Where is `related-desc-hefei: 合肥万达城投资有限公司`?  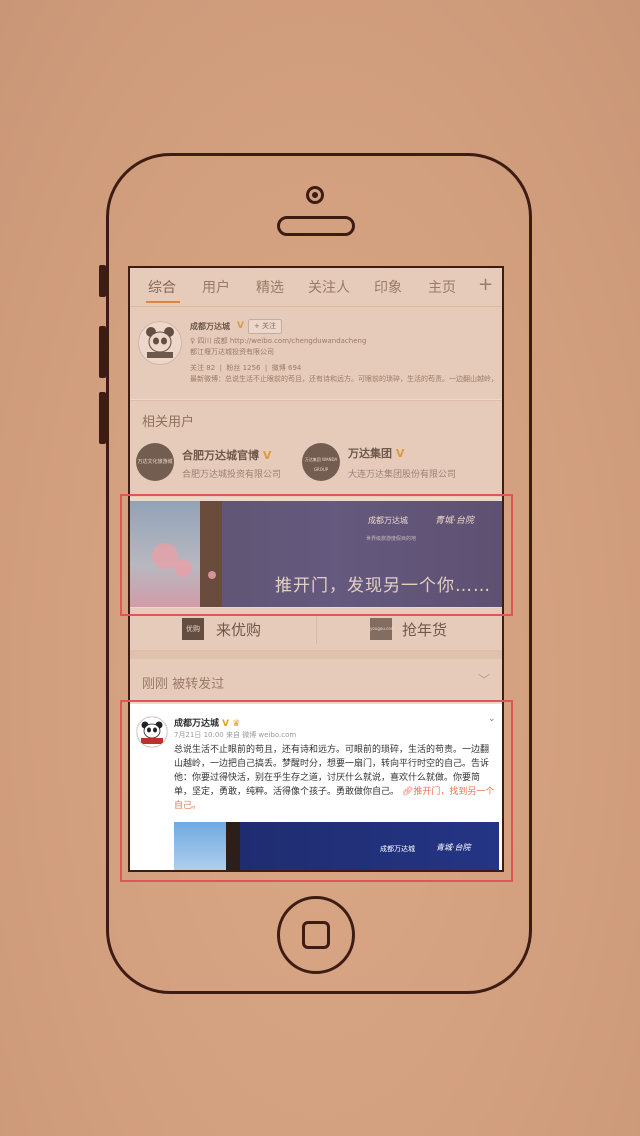
related-desc-hefei: 合肥万达城投资有限公司 is located at coordinates (232, 475).